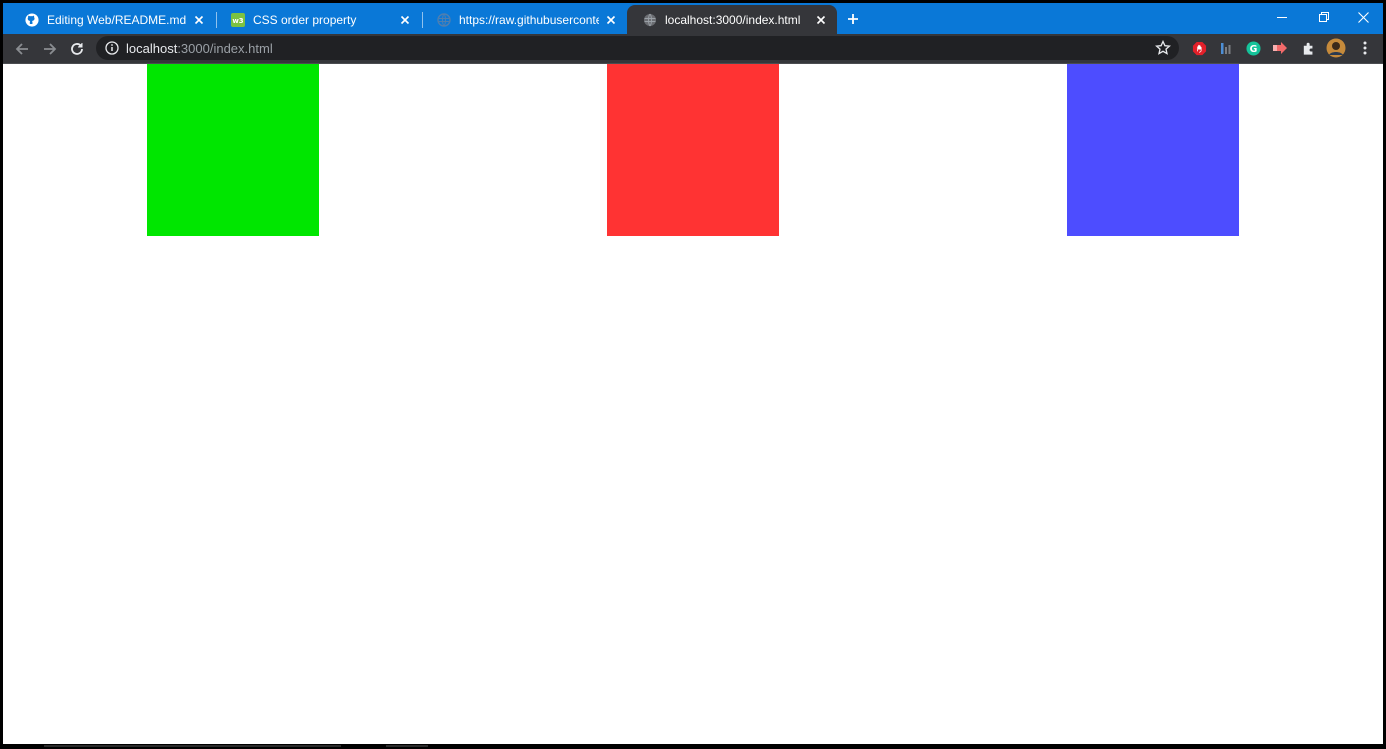 The width and height of the screenshot is (1386, 749). I want to click on puzzle-icon, so click(1308, 48).